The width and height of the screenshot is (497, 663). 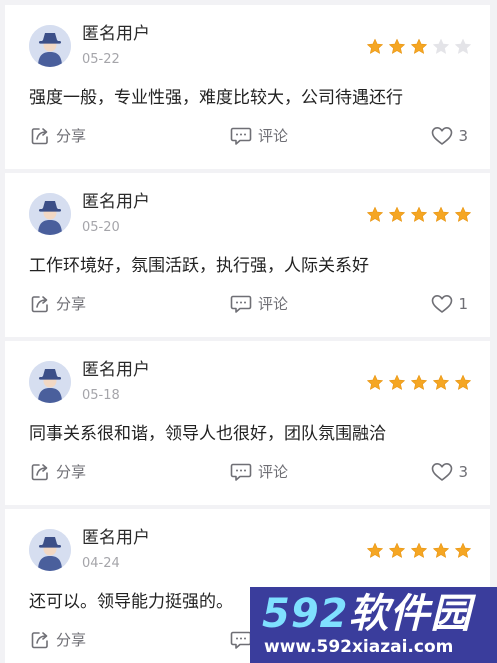 I want to click on review-date: 05-18, so click(x=101, y=395).